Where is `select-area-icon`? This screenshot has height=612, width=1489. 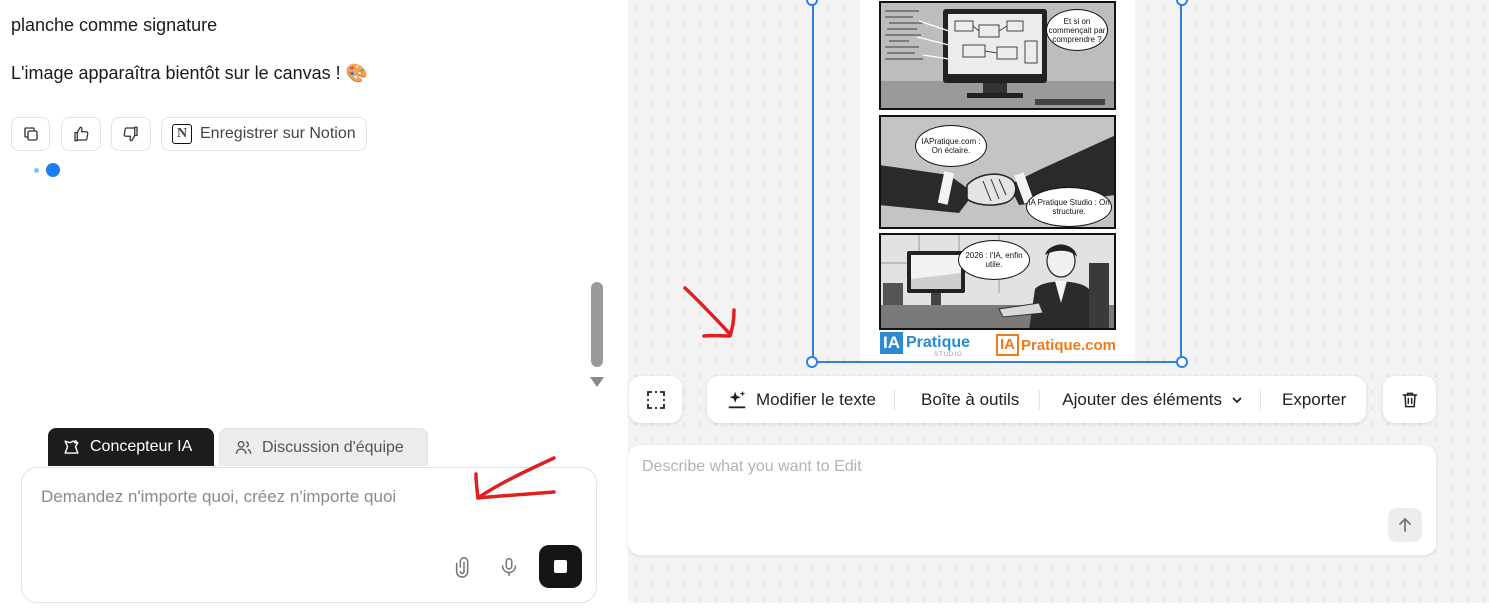
select-area-icon is located at coordinates (655, 399).